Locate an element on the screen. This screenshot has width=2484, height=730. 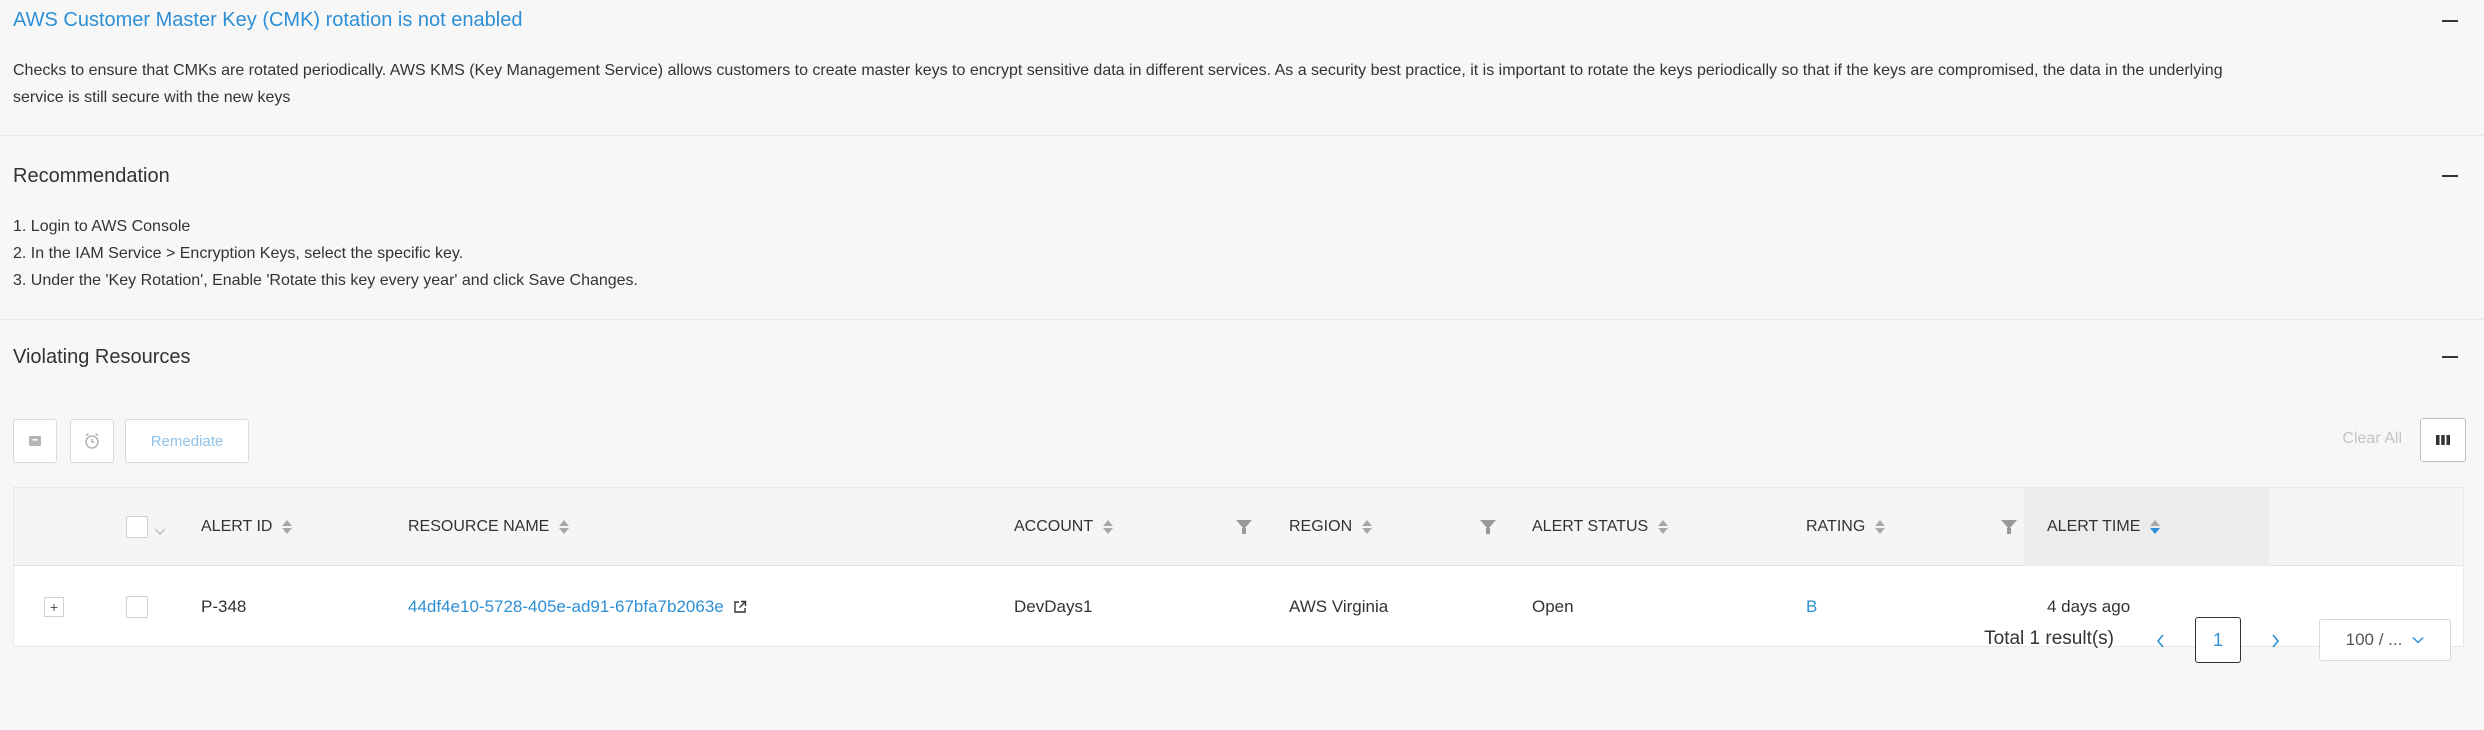
remediate-button: Remediate is located at coordinates (187, 441).